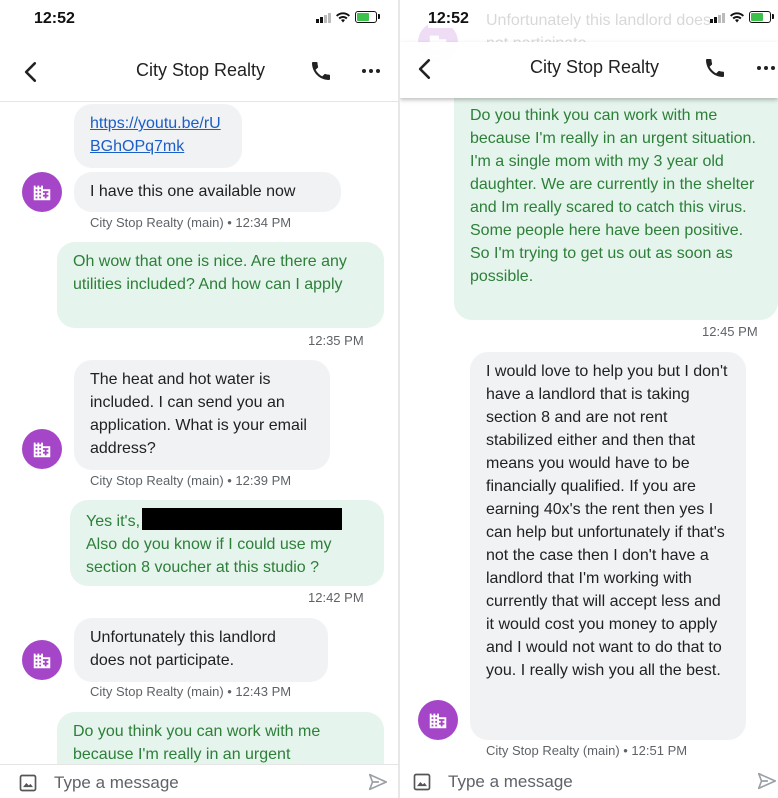  Describe the element at coordinates (336, 597) in the screenshot. I see `message-timestamp: 12:42 PM` at that location.